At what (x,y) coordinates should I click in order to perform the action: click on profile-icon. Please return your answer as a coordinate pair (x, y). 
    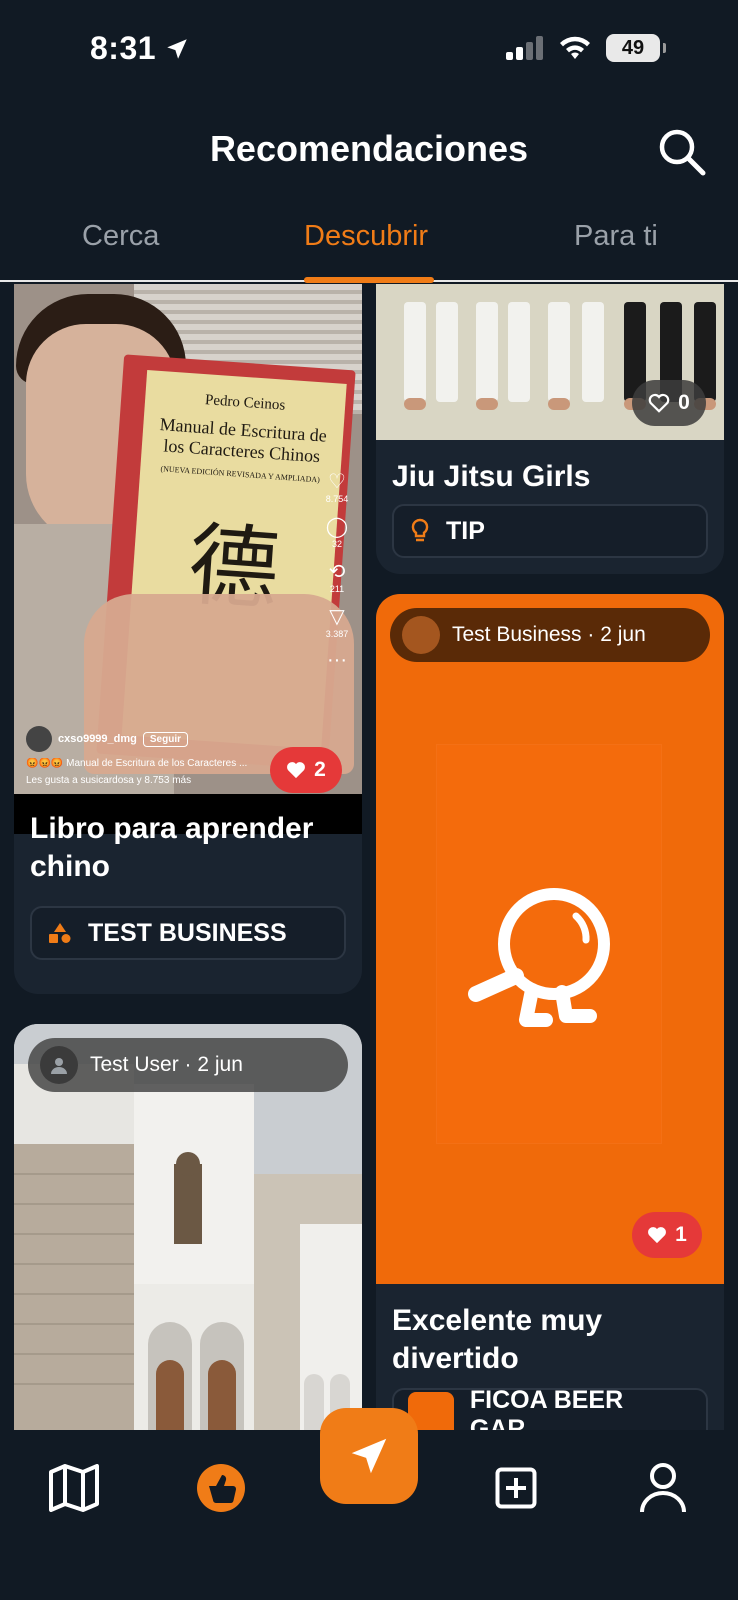
    Looking at the image, I should click on (663, 1488).